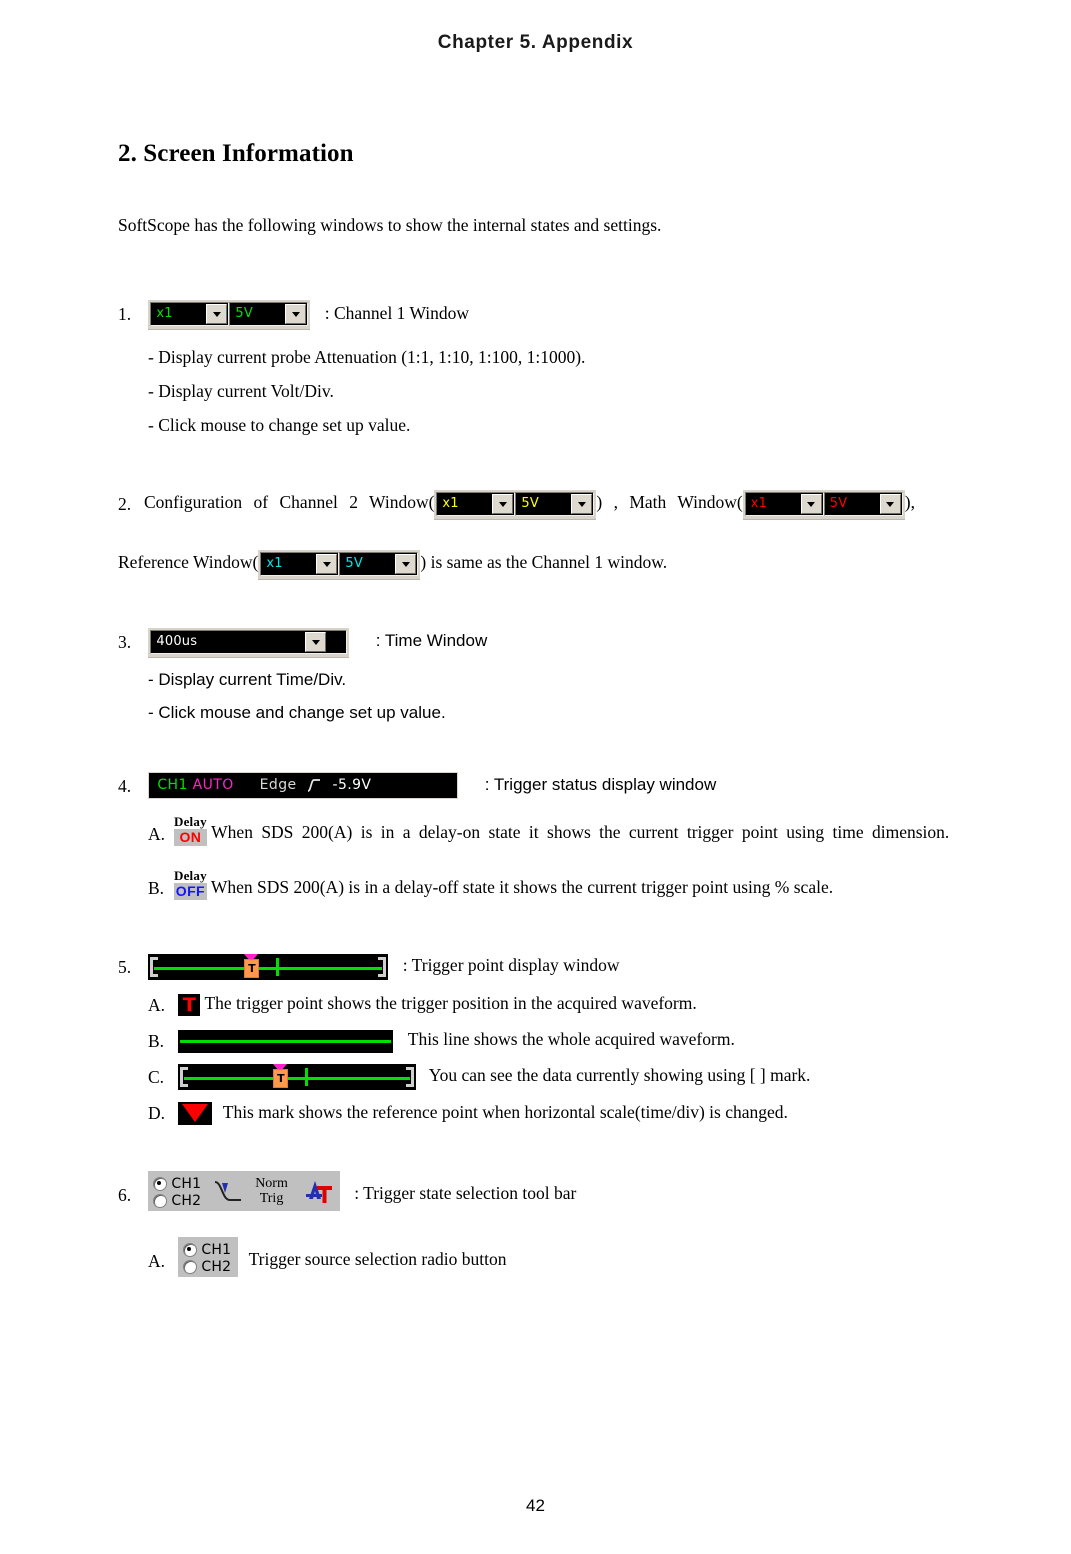 This screenshot has height=1554, width=1071. I want to click on bullet-timediv: - Display current Time/Div., so click(247, 679).